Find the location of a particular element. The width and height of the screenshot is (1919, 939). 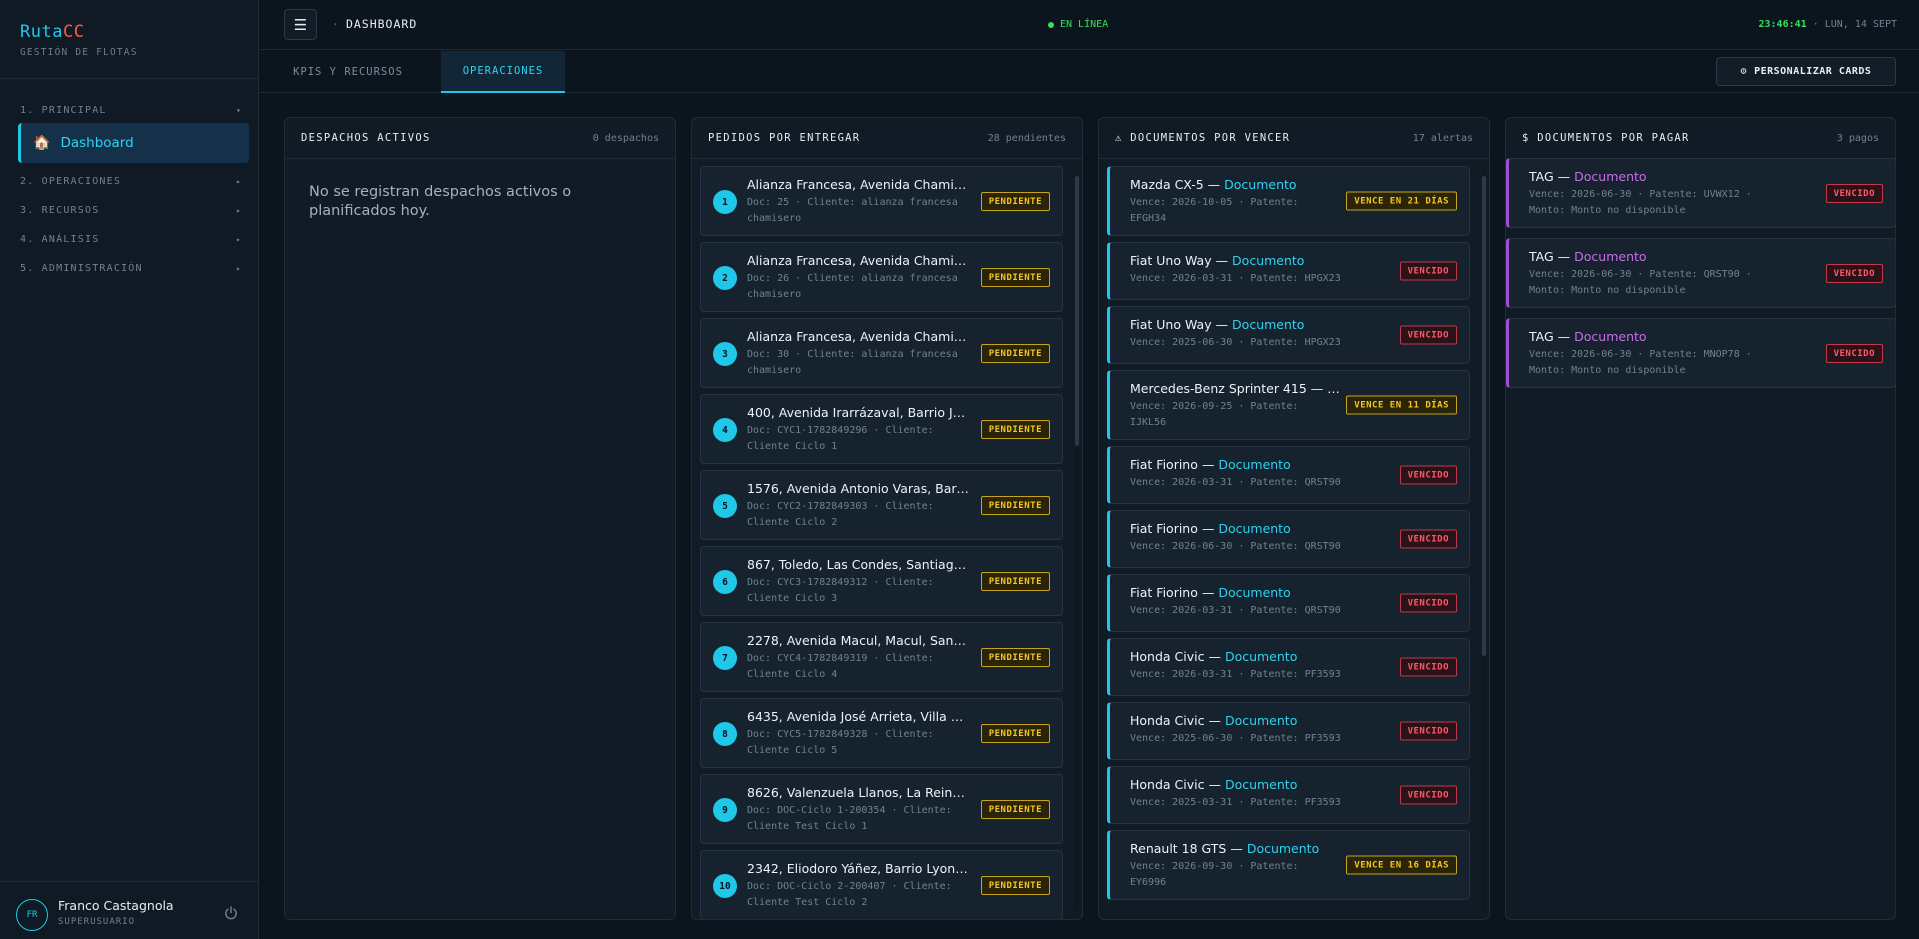

item-number: 4 is located at coordinates (725, 430).